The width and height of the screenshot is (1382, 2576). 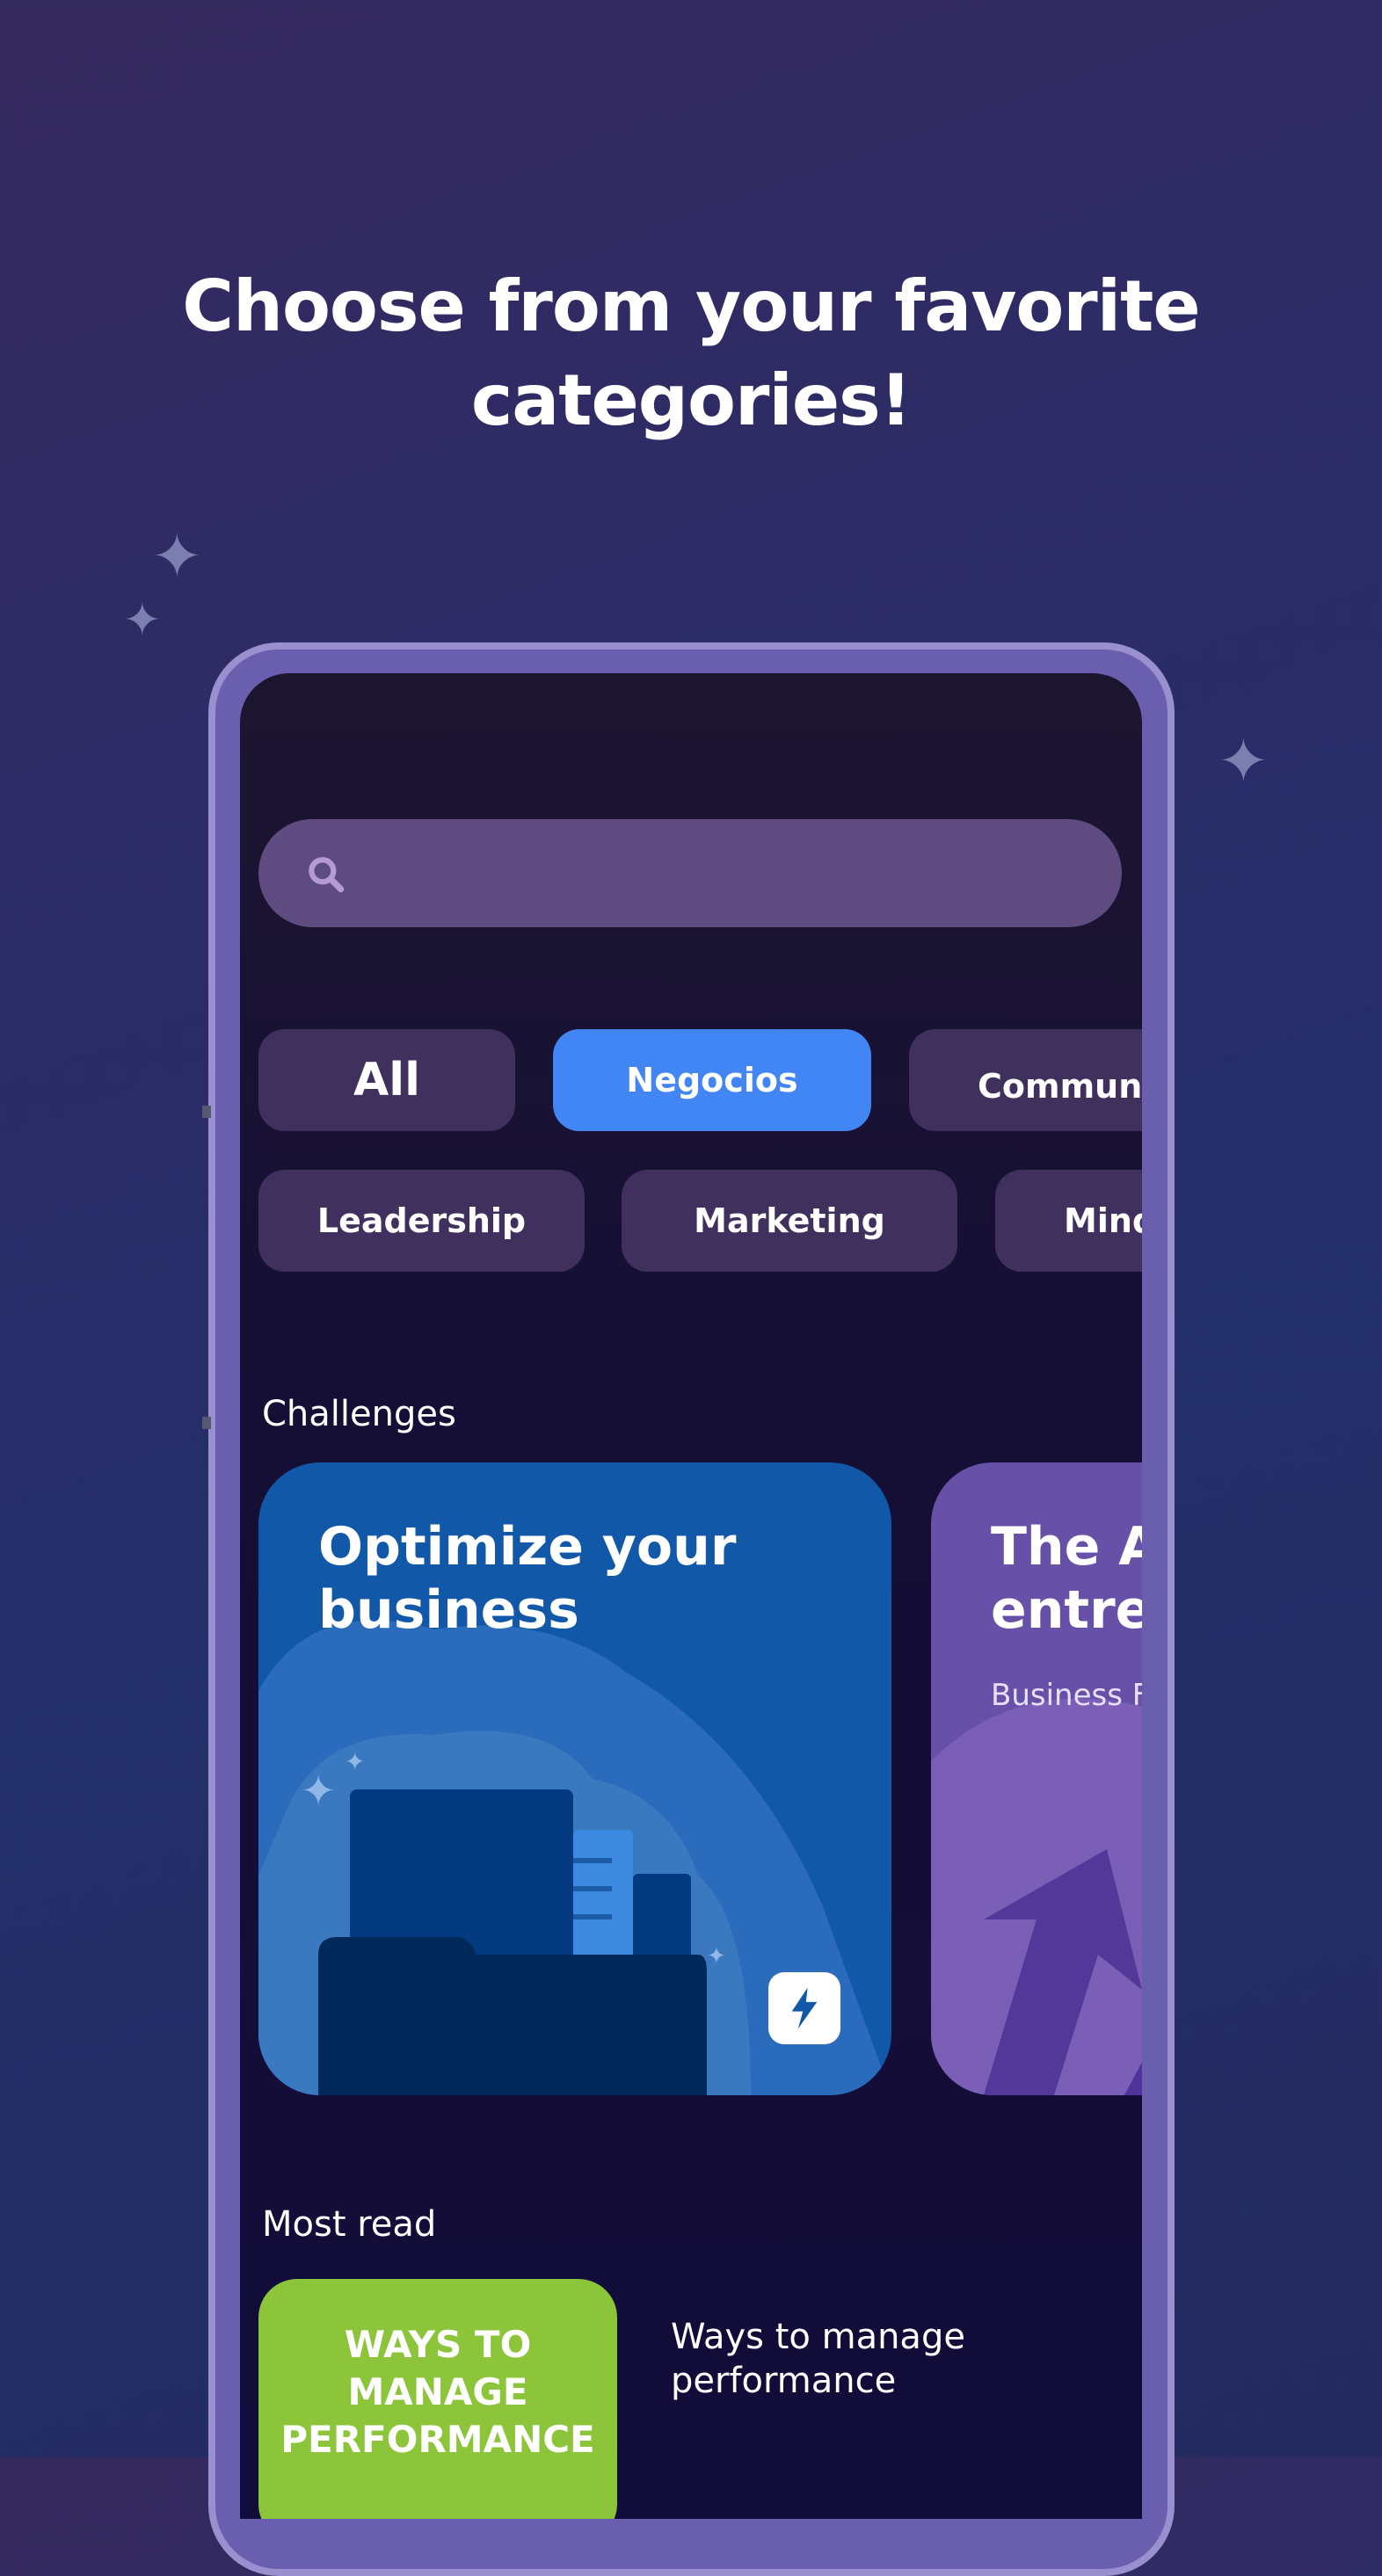 What do you see at coordinates (437, 2391) in the screenshot?
I see `cover-text: MANAGE` at bounding box center [437, 2391].